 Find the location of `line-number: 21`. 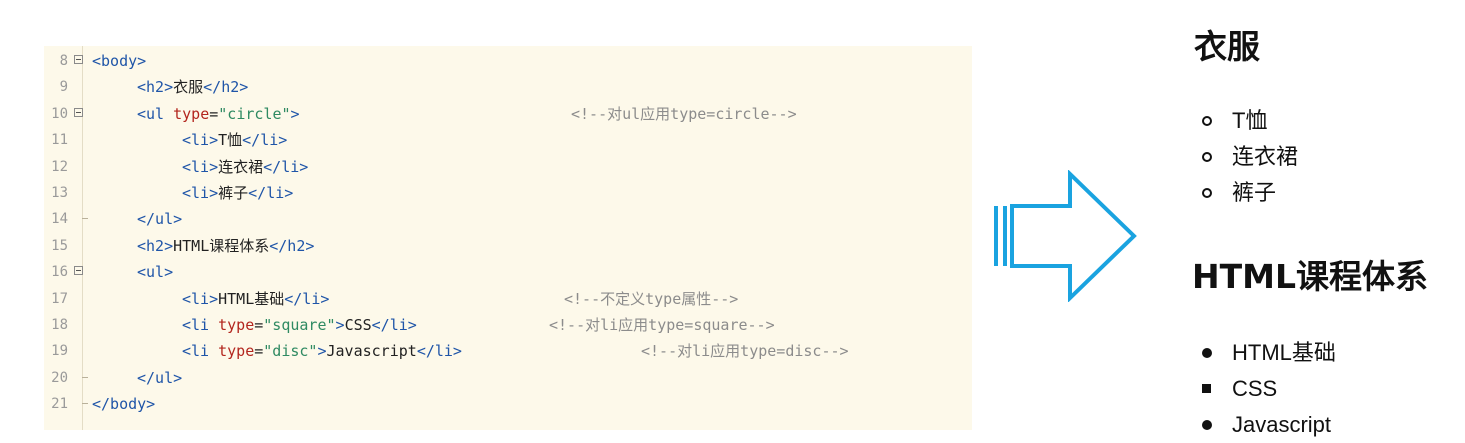

line-number: 21 is located at coordinates (59, 404).